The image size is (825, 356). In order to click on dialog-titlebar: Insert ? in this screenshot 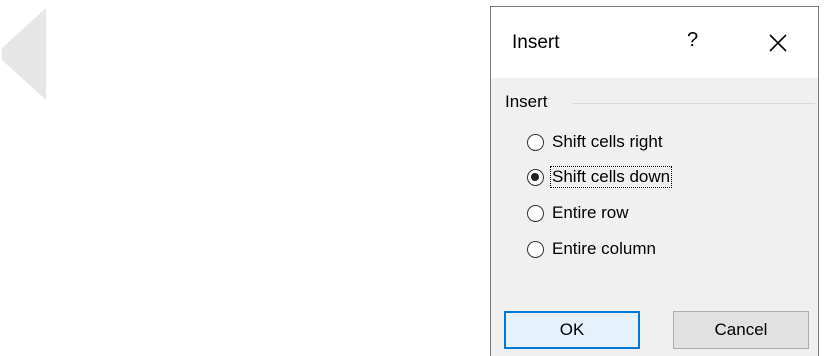, I will do `click(654, 42)`.